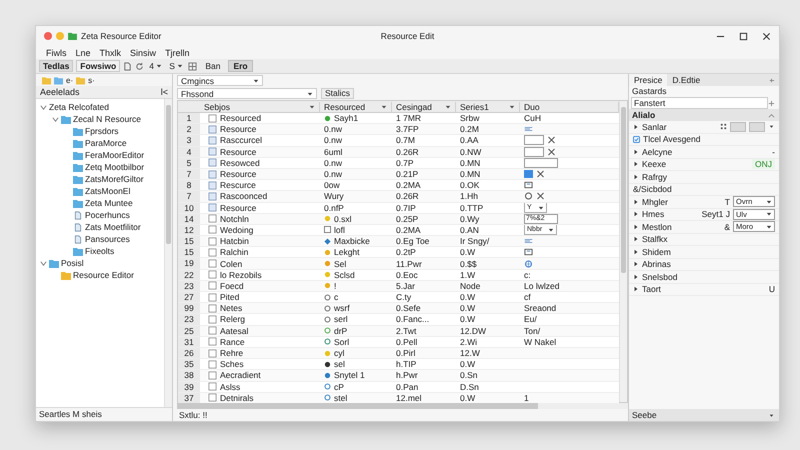  Describe the element at coordinates (407, 196) in the screenshot. I see `table-cell: 0.26R` at that location.